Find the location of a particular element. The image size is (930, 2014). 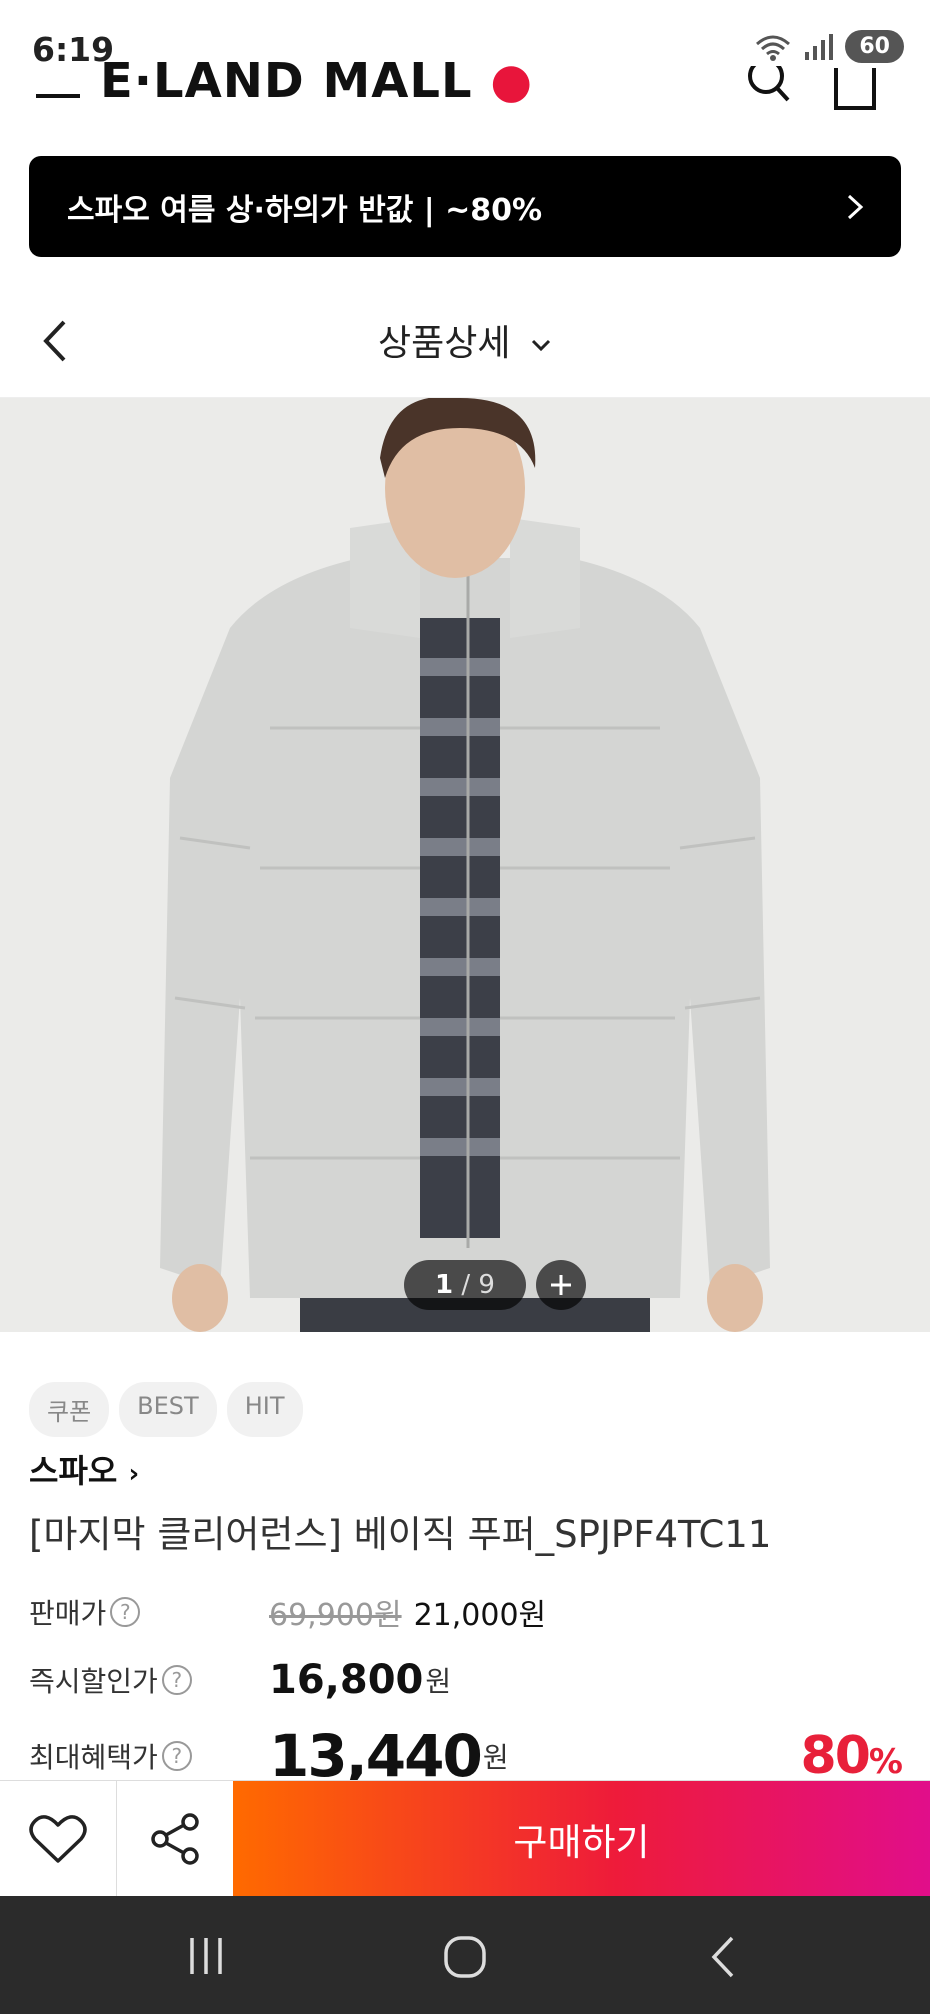

product-tags: 쿠폰 BEST HIT is located at coordinates (166, 1409).